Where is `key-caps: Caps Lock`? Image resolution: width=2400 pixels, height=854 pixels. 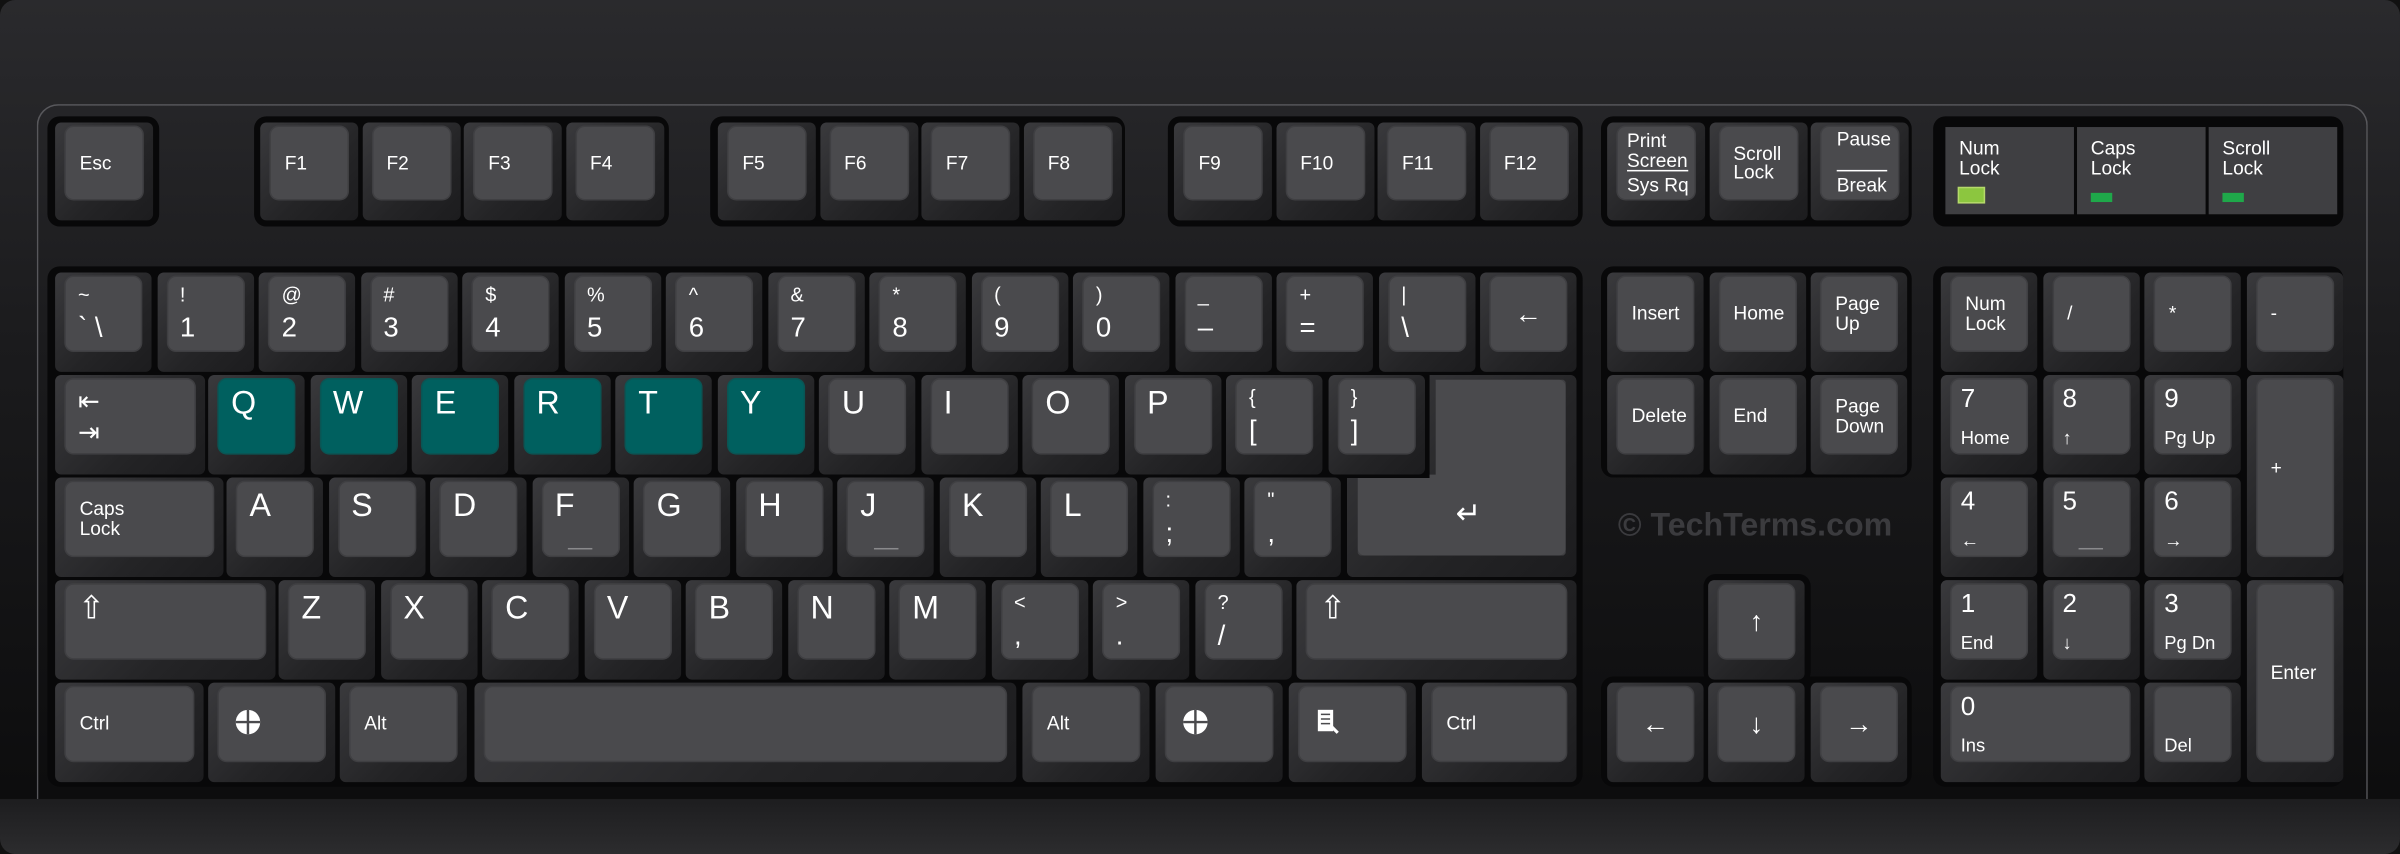 key-caps: Caps Lock is located at coordinates (139, 527).